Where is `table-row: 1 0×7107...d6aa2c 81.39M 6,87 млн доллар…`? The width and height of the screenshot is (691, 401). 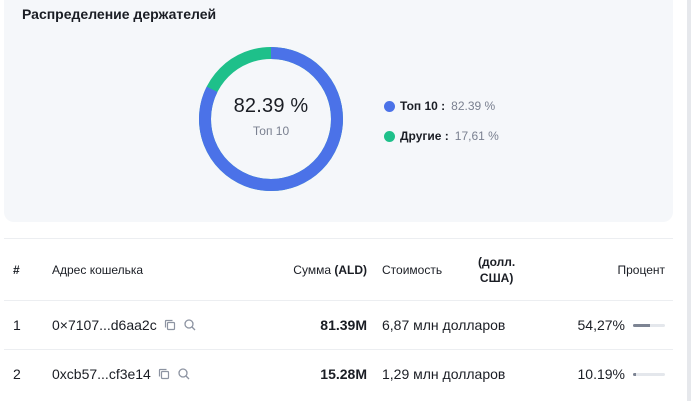 table-row: 1 0×7107...d6aa2c 81.39M 6,87 млн доллар… is located at coordinates (338, 324).